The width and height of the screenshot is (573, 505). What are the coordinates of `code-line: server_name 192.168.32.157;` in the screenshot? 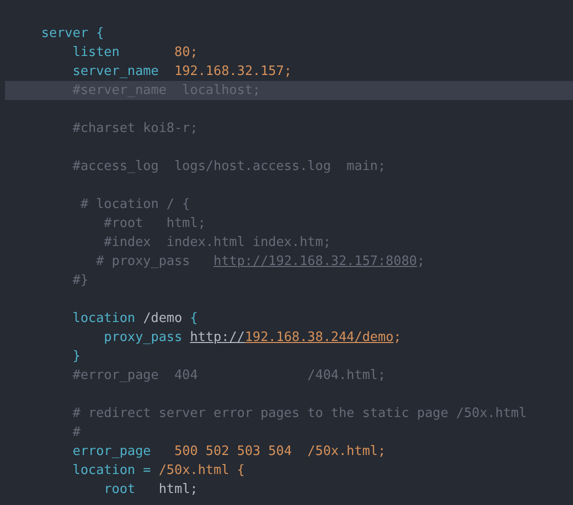 It's located at (182, 72).